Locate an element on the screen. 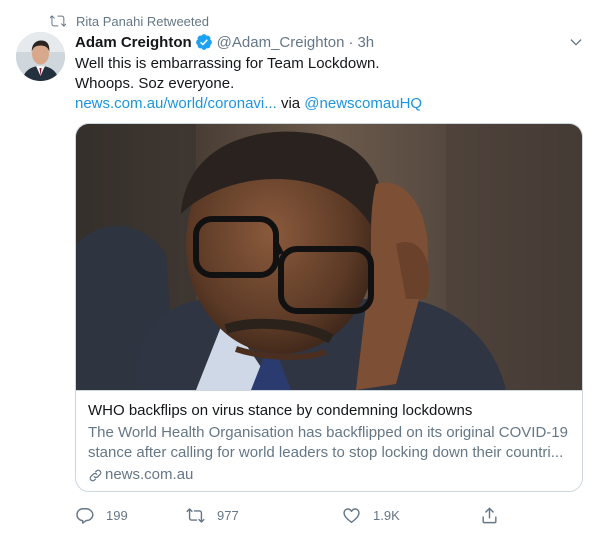  card-domain: news.com.au is located at coordinates (330, 475).